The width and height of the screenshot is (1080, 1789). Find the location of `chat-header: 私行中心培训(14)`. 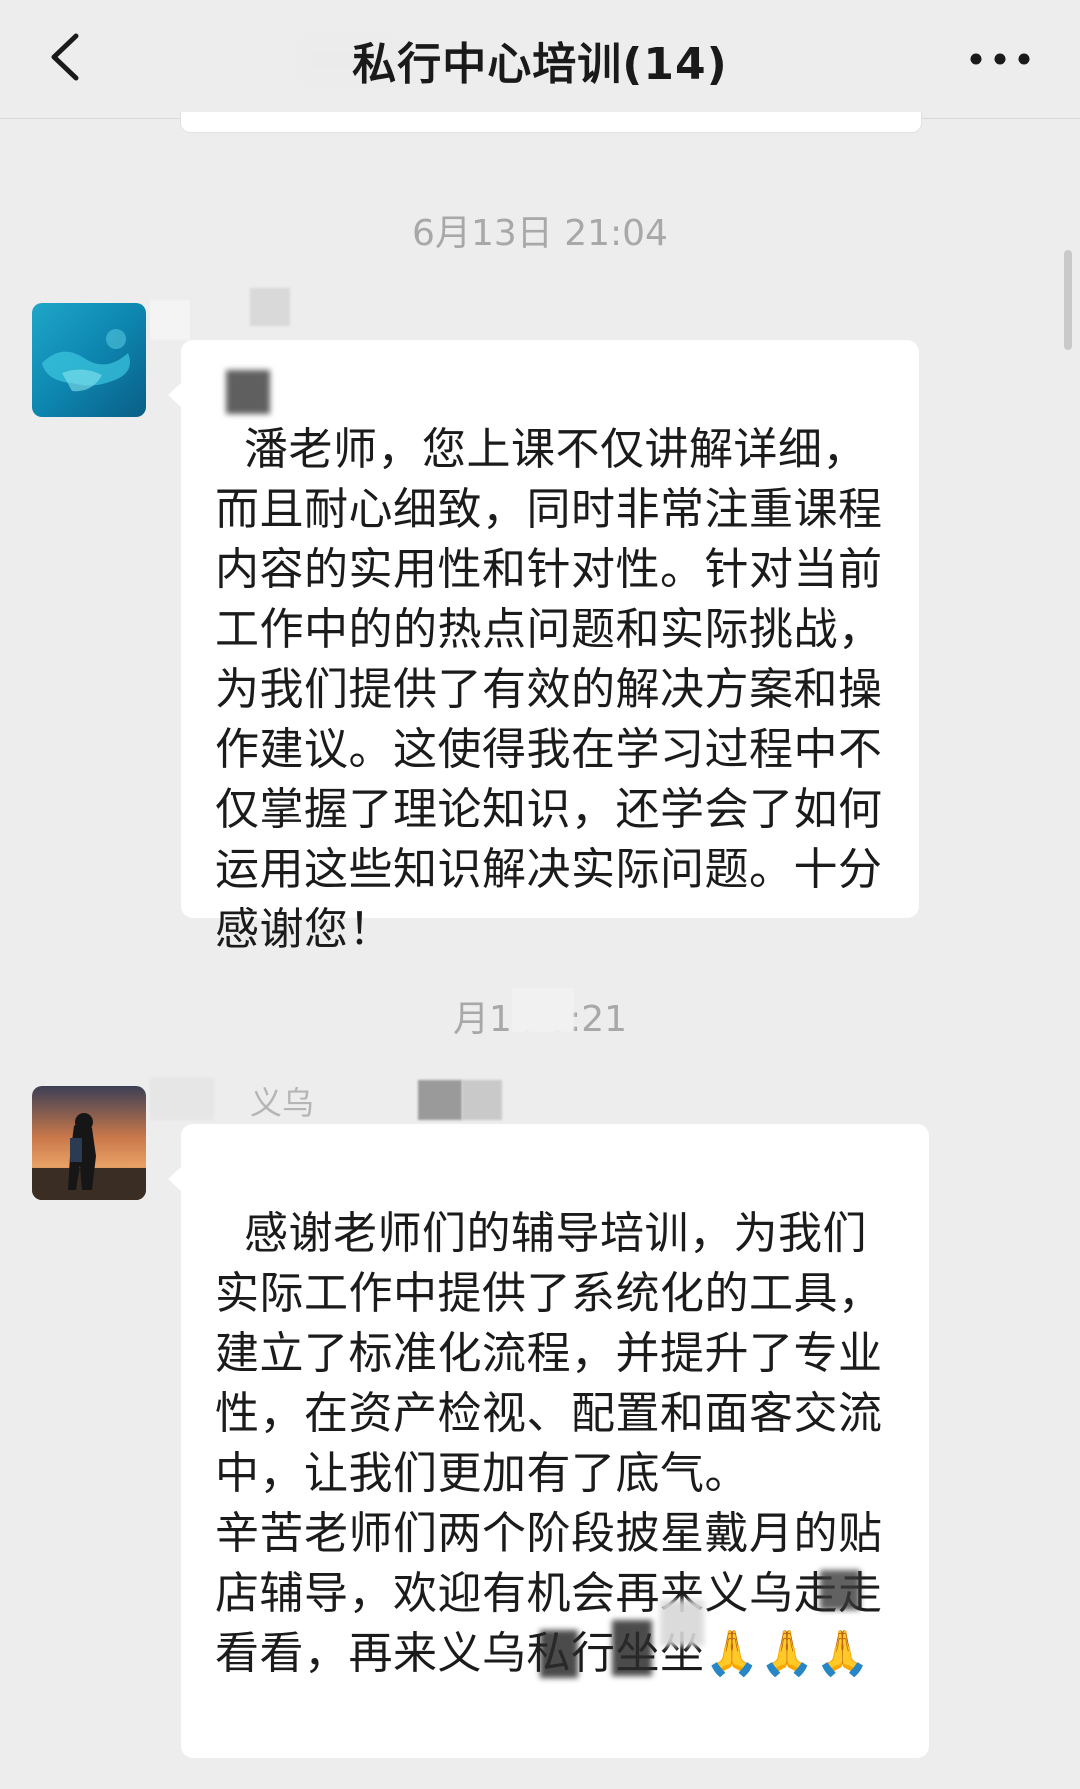

chat-header: 私行中心培训(14) is located at coordinates (540, 59).